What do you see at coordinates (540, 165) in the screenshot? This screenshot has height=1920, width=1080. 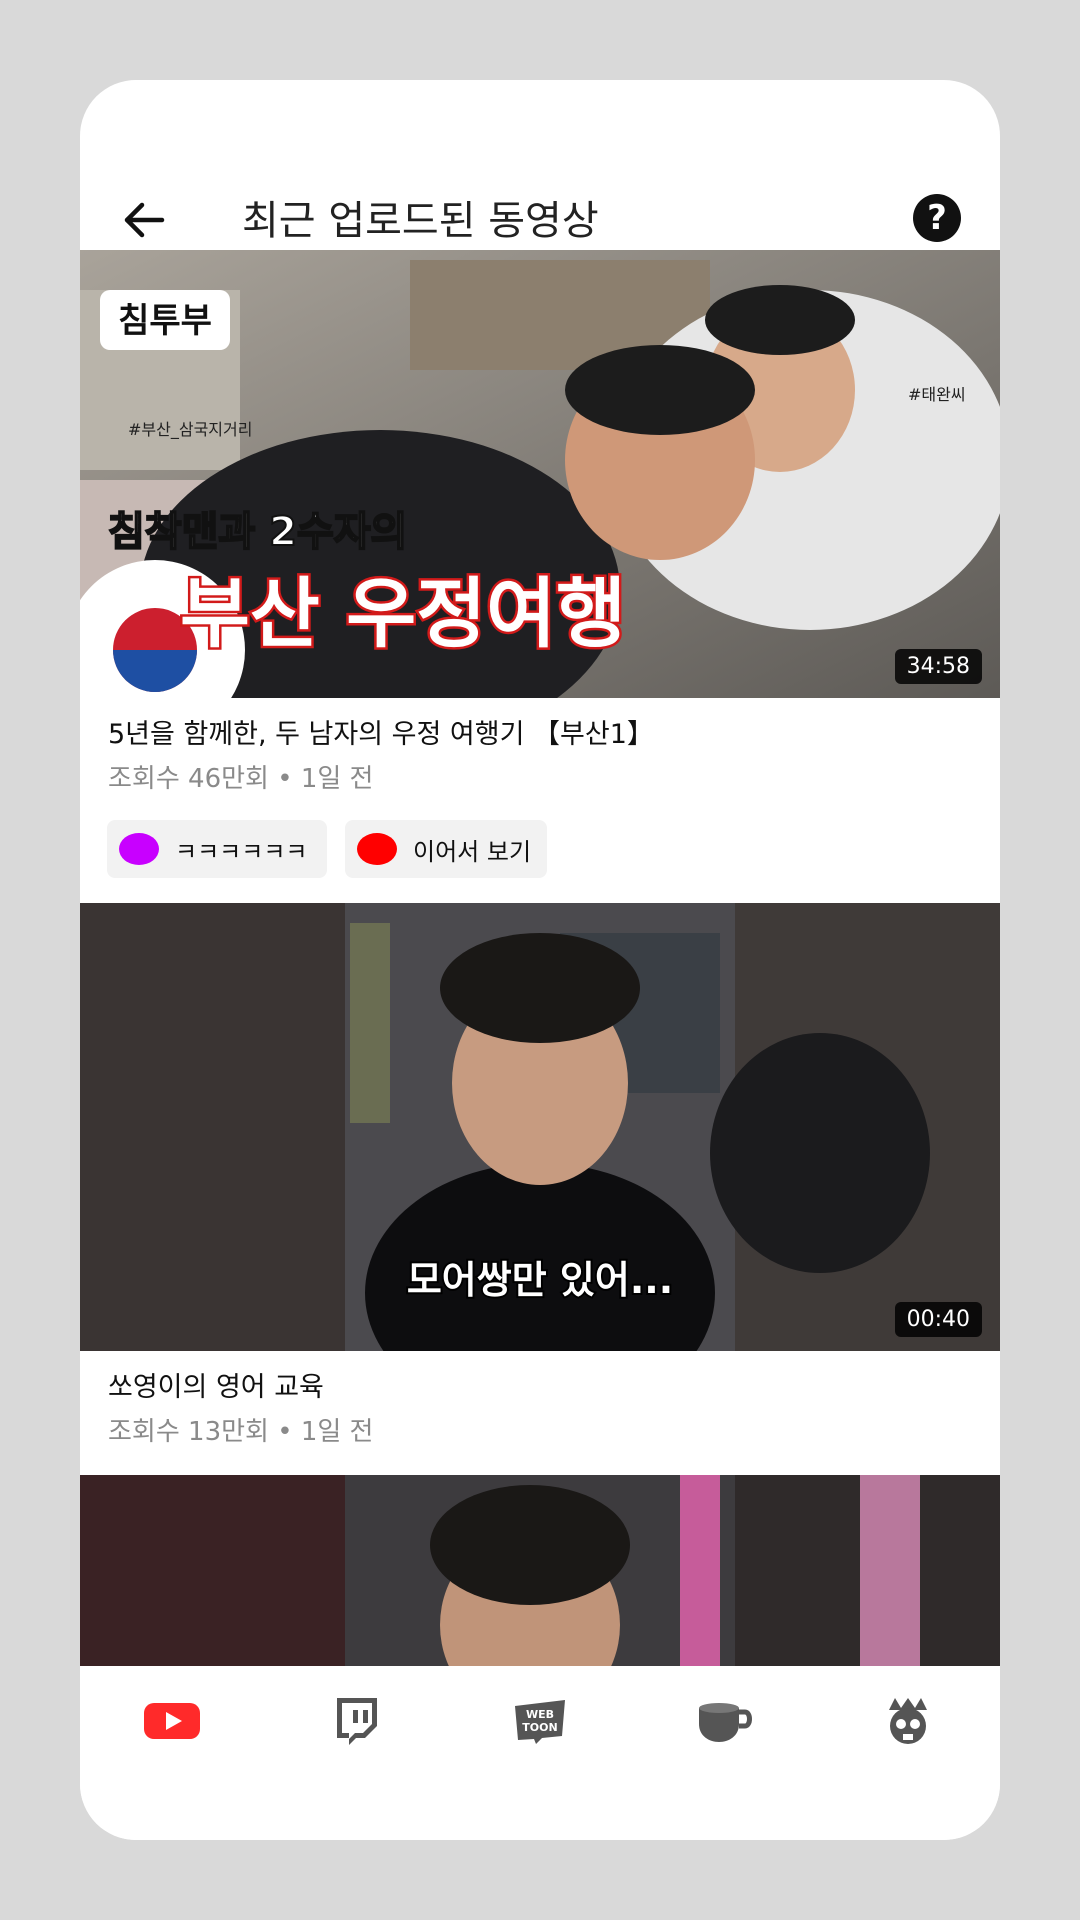 I see `app-header: 최근 업로드된 동영상 ?` at bounding box center [540, 165].